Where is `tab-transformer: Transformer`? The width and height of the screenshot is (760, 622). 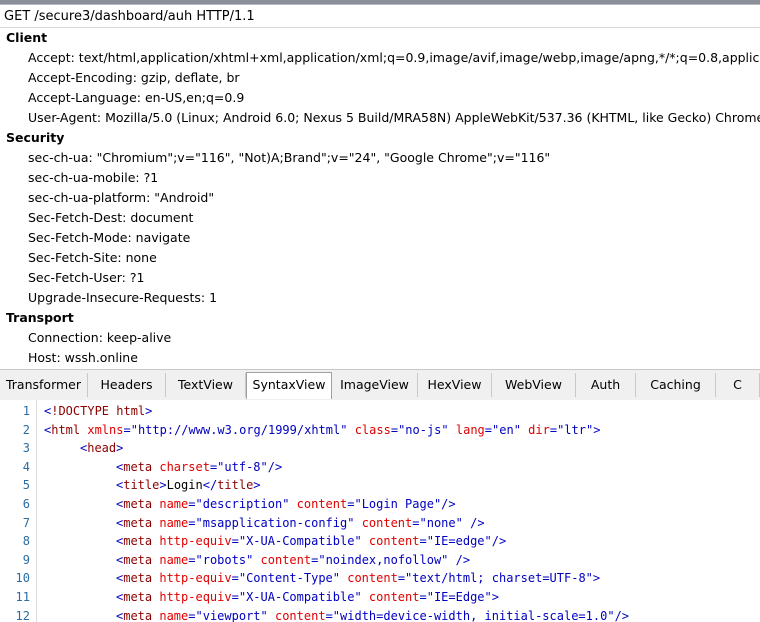
tab-transformer: Transformer is located at coordinates (44, 385).